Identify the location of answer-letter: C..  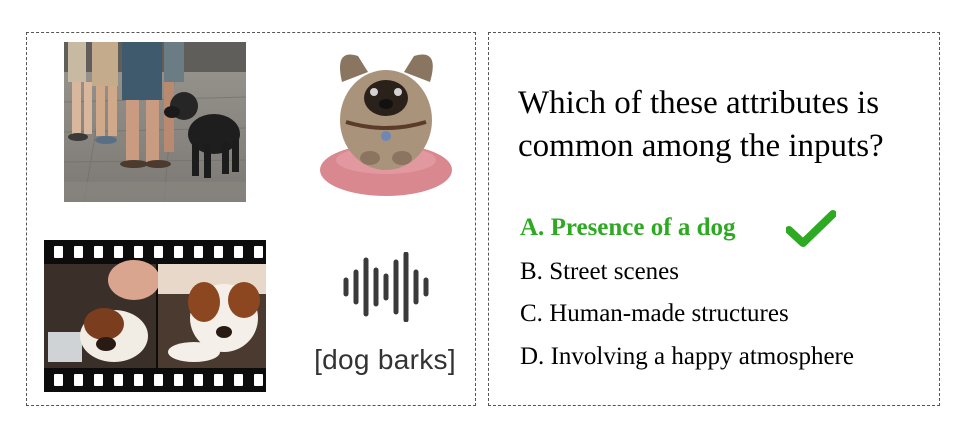
(531, 313).